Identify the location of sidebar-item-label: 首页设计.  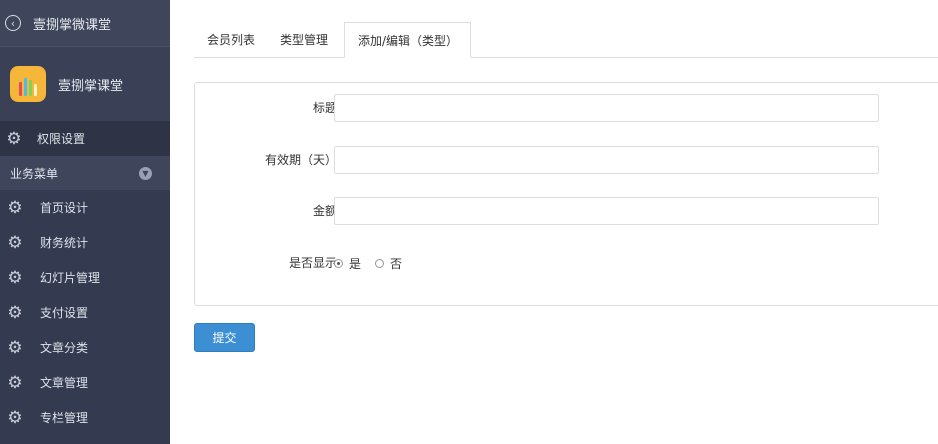
(64, 208).